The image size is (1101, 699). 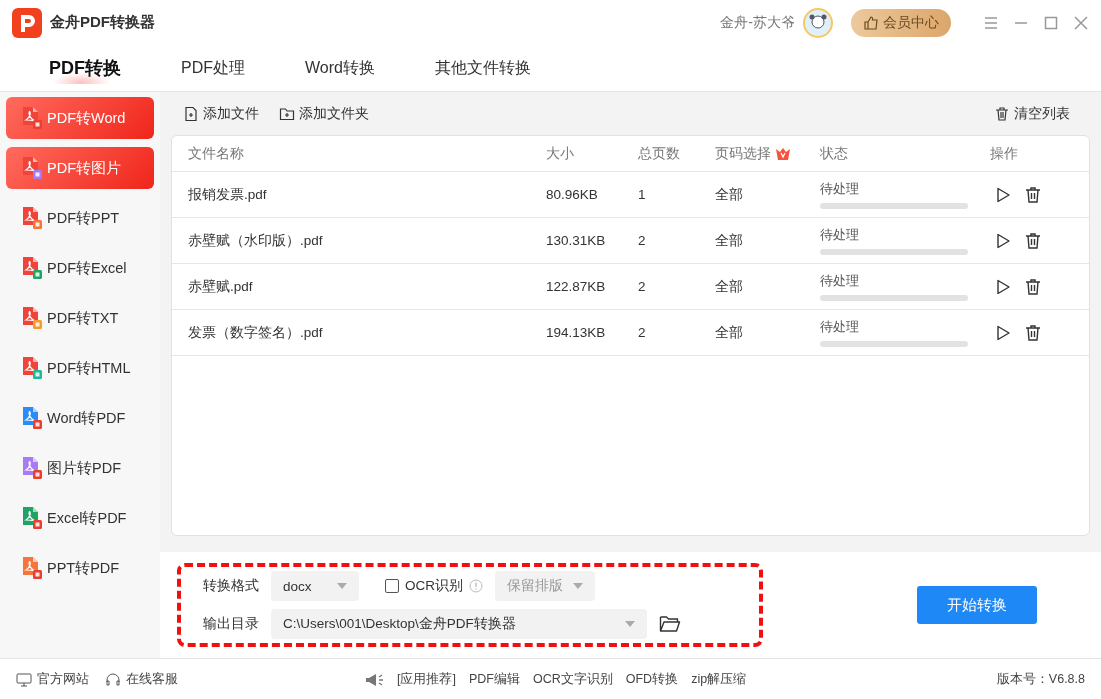 I want to click on recommend-link: [应用推荐], so click(x=426, y=679).